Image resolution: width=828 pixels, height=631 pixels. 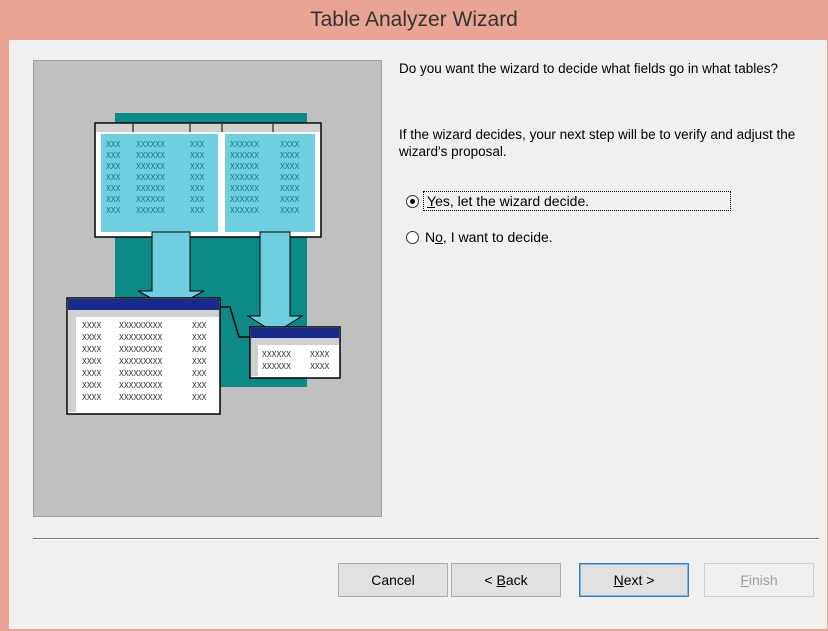 I want to click on finish-button: Finish, so click(x=759, y=580).